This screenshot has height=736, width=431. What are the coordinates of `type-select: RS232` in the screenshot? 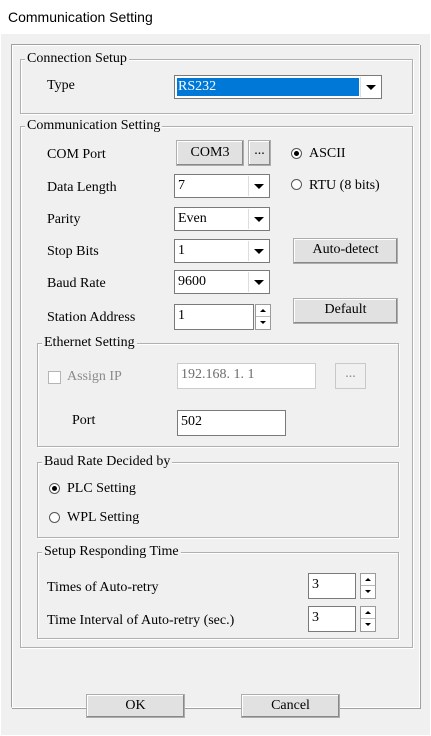 It's located at (278, 87).